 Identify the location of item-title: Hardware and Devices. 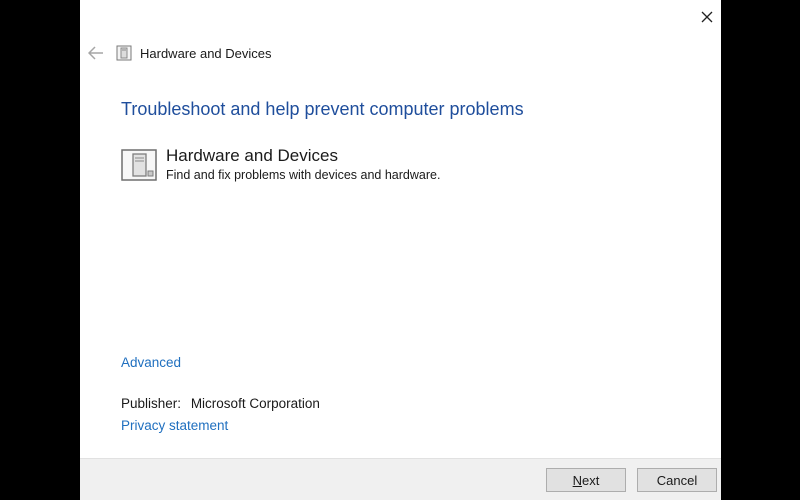
(252, 155).